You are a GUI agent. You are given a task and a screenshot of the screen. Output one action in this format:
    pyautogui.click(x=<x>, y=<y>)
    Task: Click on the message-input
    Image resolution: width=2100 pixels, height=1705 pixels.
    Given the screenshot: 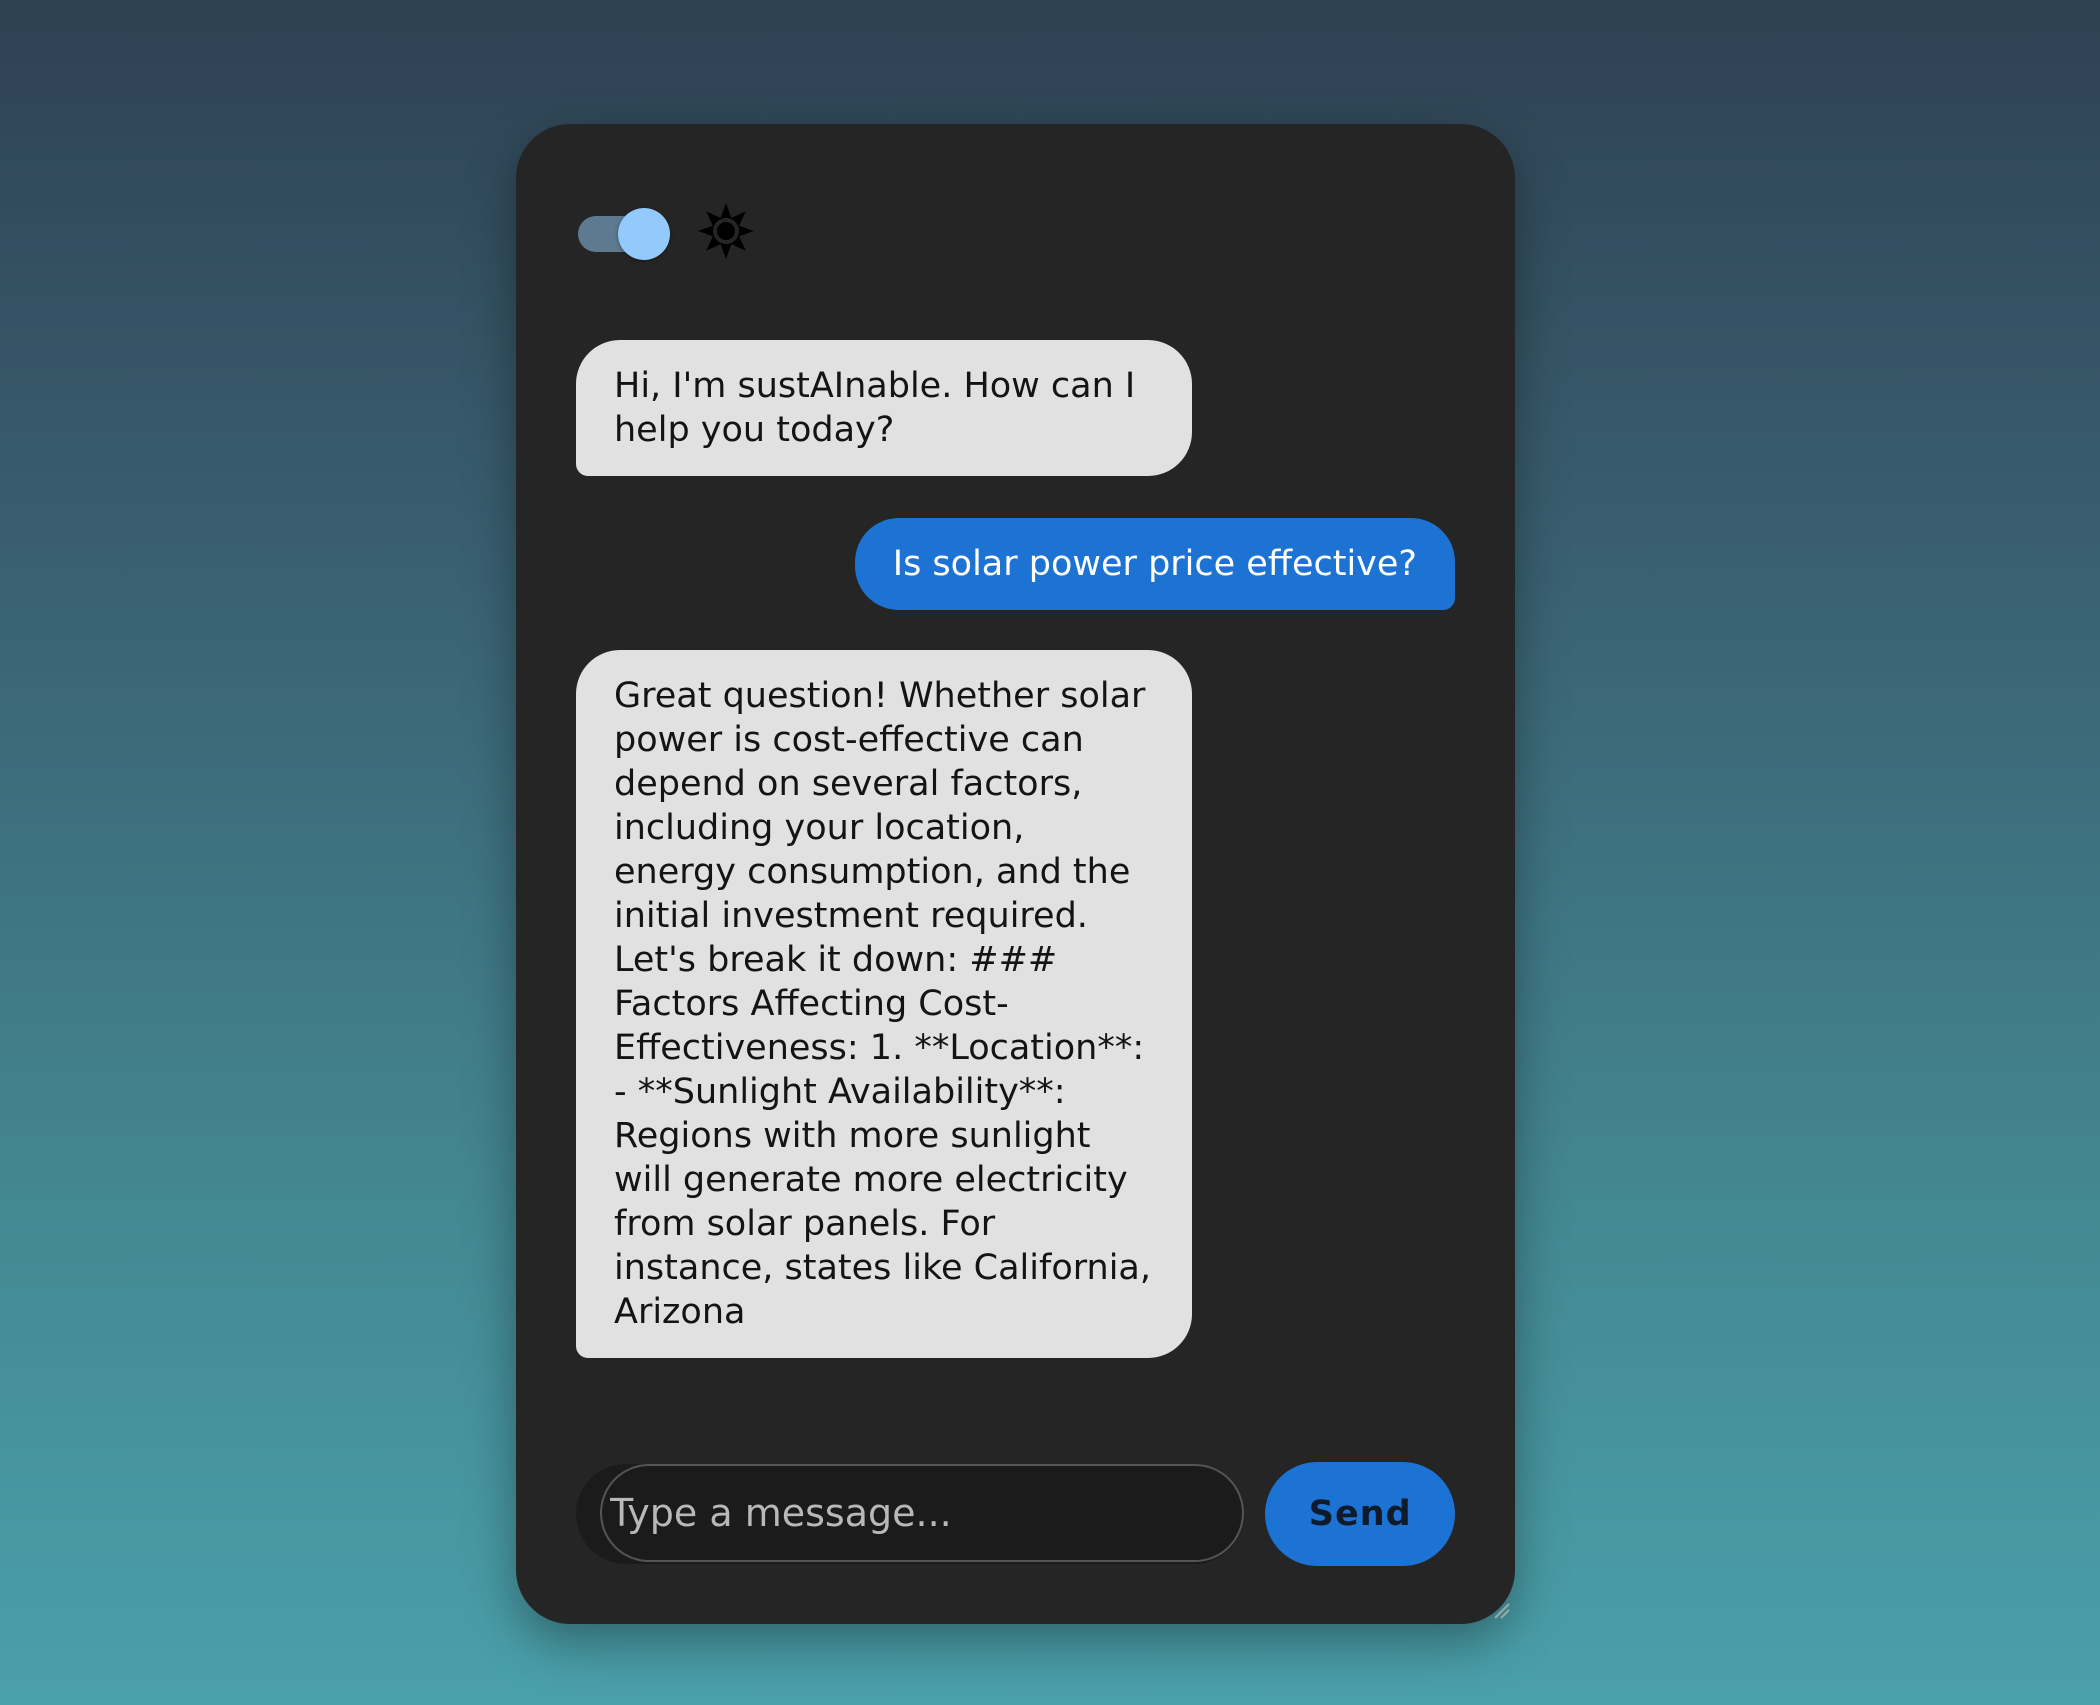 What is the action you would take?
    pyautogui.click(x=922, y=1513)
    